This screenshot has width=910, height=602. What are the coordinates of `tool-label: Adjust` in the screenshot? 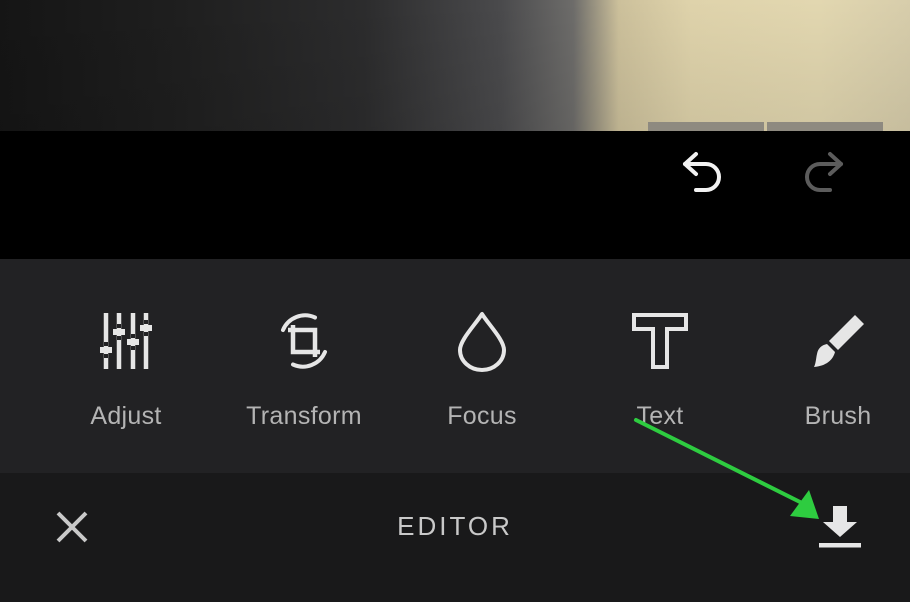 It's located at (126, 416).